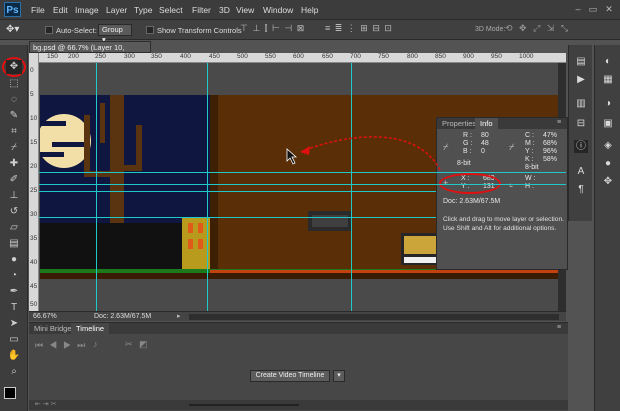 Image resolution: width=620 pixels, height=411 pixels. Describe the element at coordinates (464, 163) in the screenshot. I see `rgb-bit-depth: 8-bit` at that location.